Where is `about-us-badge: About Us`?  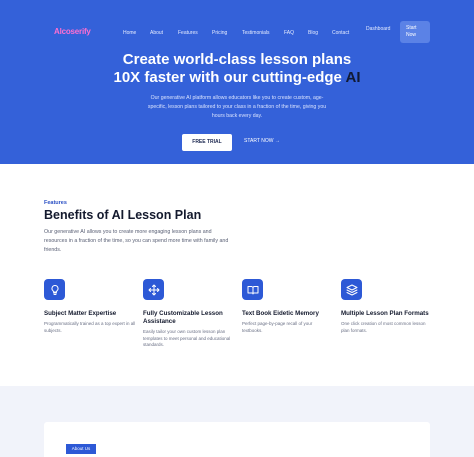
about-us-badge: About Us is located at coordinates (81, 449).